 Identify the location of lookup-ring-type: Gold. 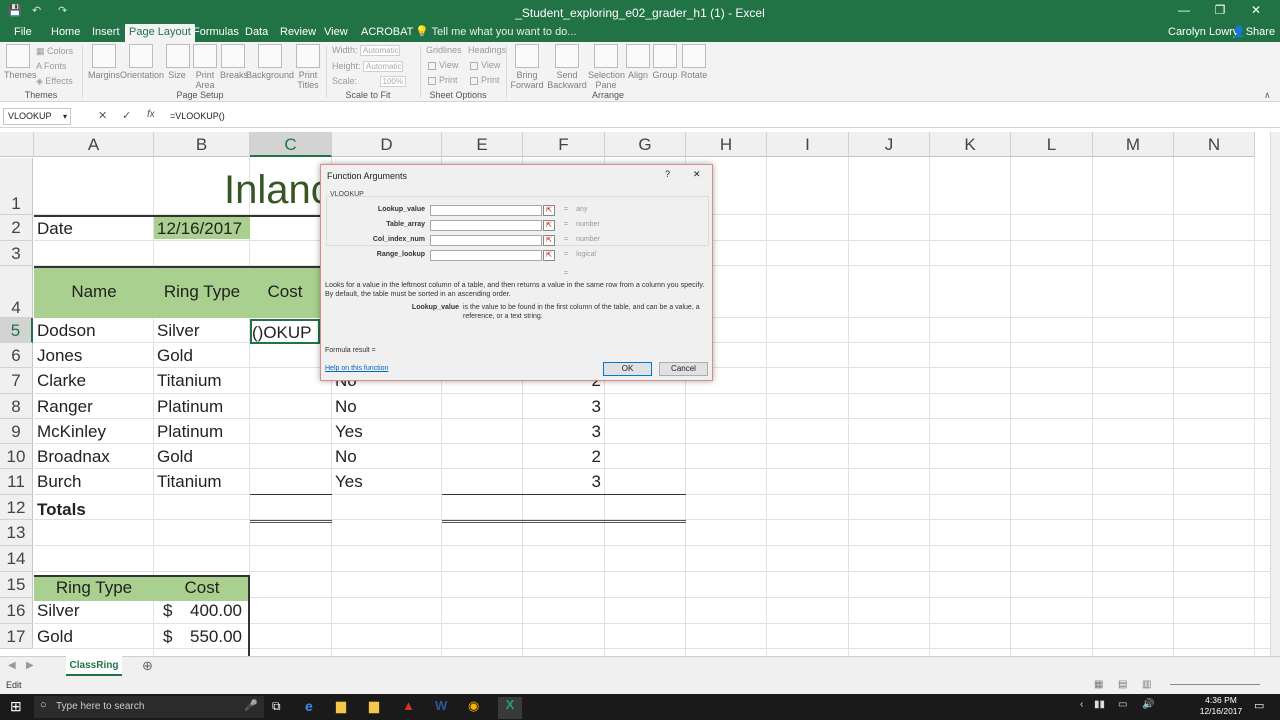
(94, 636).